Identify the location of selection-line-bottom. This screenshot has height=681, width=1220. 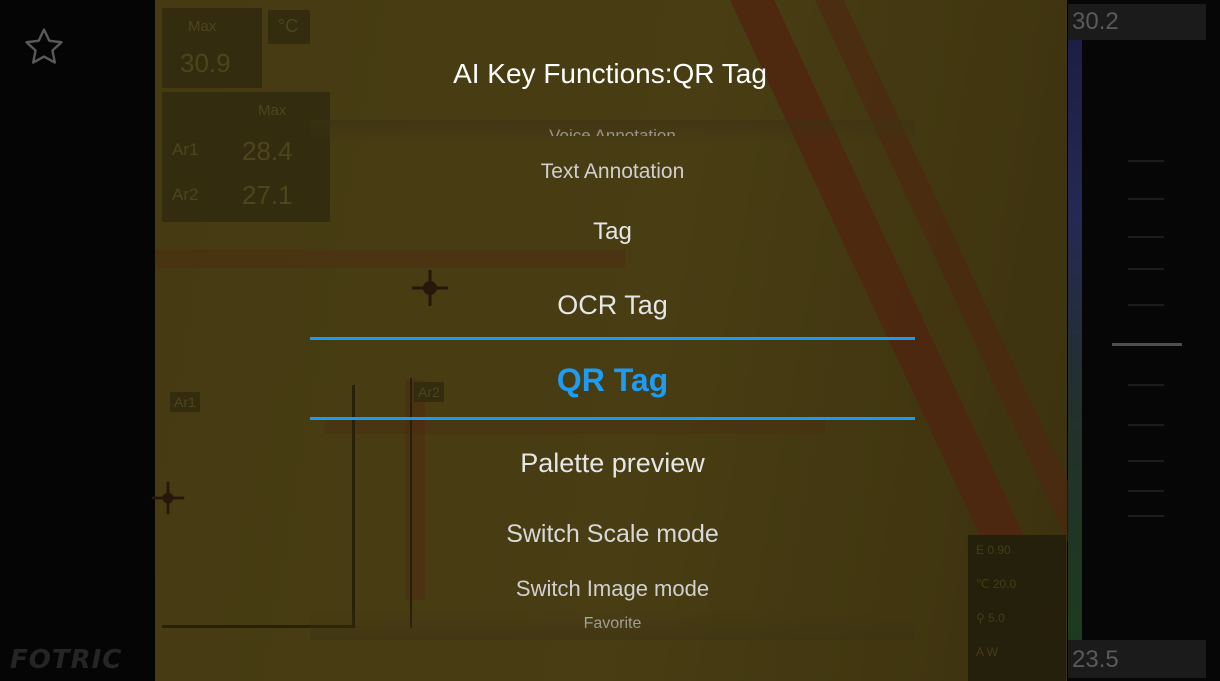
(612, 418).